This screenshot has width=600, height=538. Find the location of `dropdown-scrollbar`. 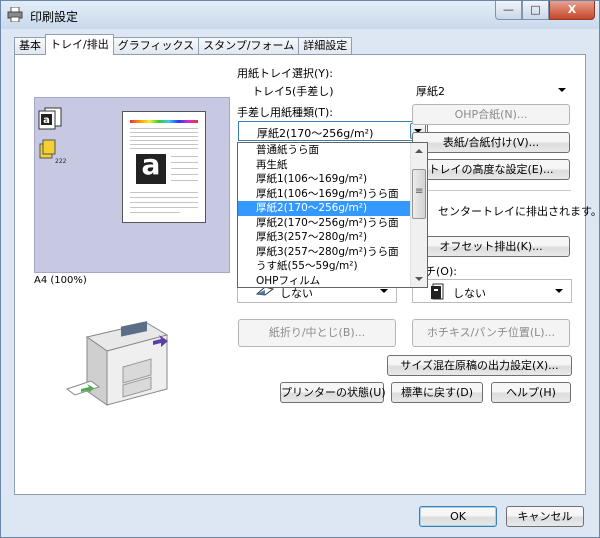

dropdown-scrollbar is located at coordinates (418, 215).